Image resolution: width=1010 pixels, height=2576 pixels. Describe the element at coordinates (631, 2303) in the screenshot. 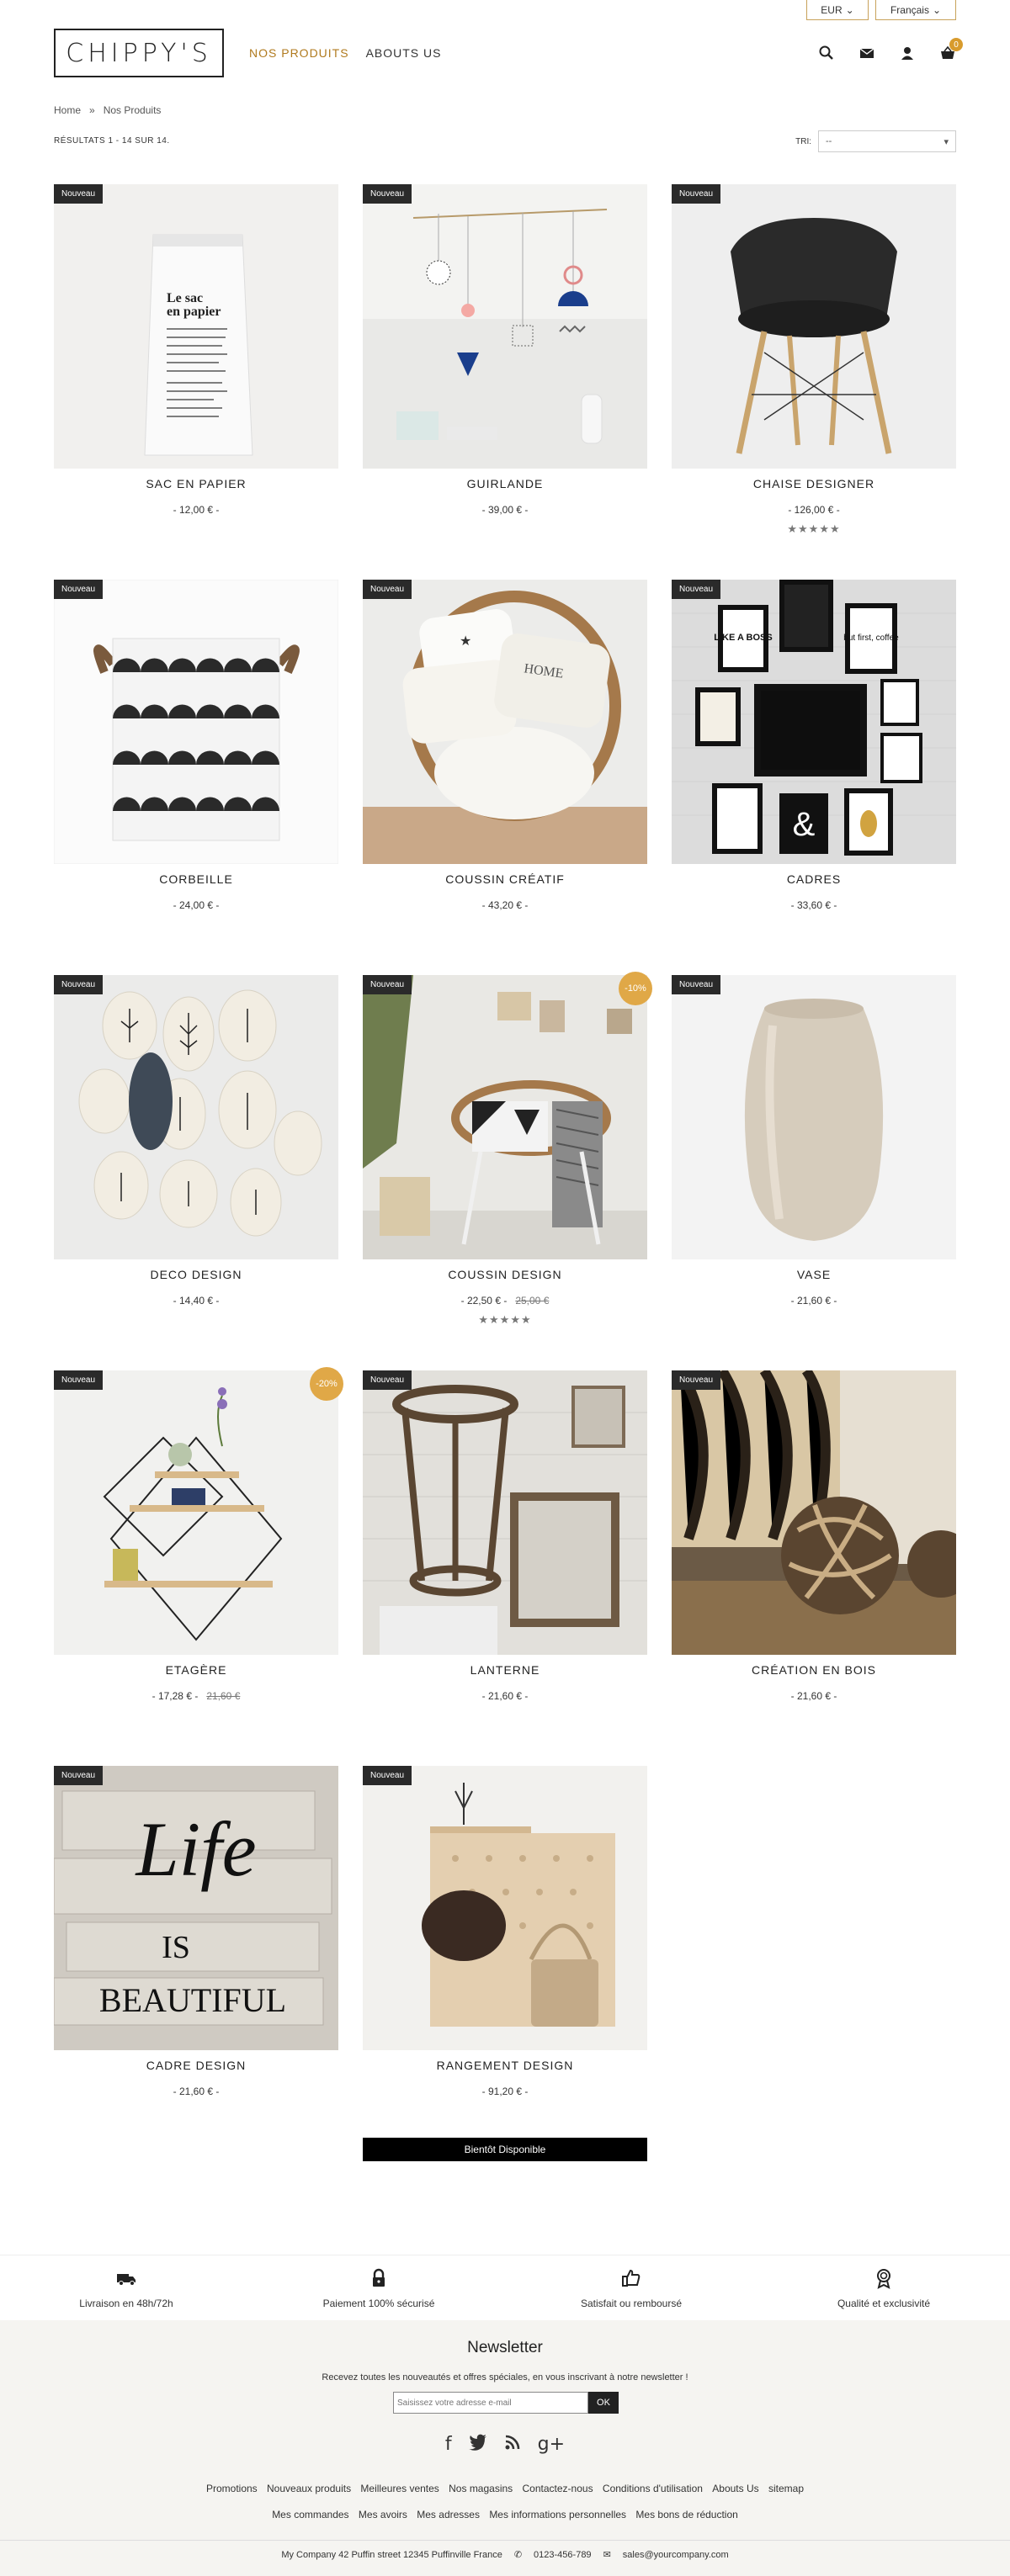

I see `reassurance-label: Satisfait ou remboursé` at that location.